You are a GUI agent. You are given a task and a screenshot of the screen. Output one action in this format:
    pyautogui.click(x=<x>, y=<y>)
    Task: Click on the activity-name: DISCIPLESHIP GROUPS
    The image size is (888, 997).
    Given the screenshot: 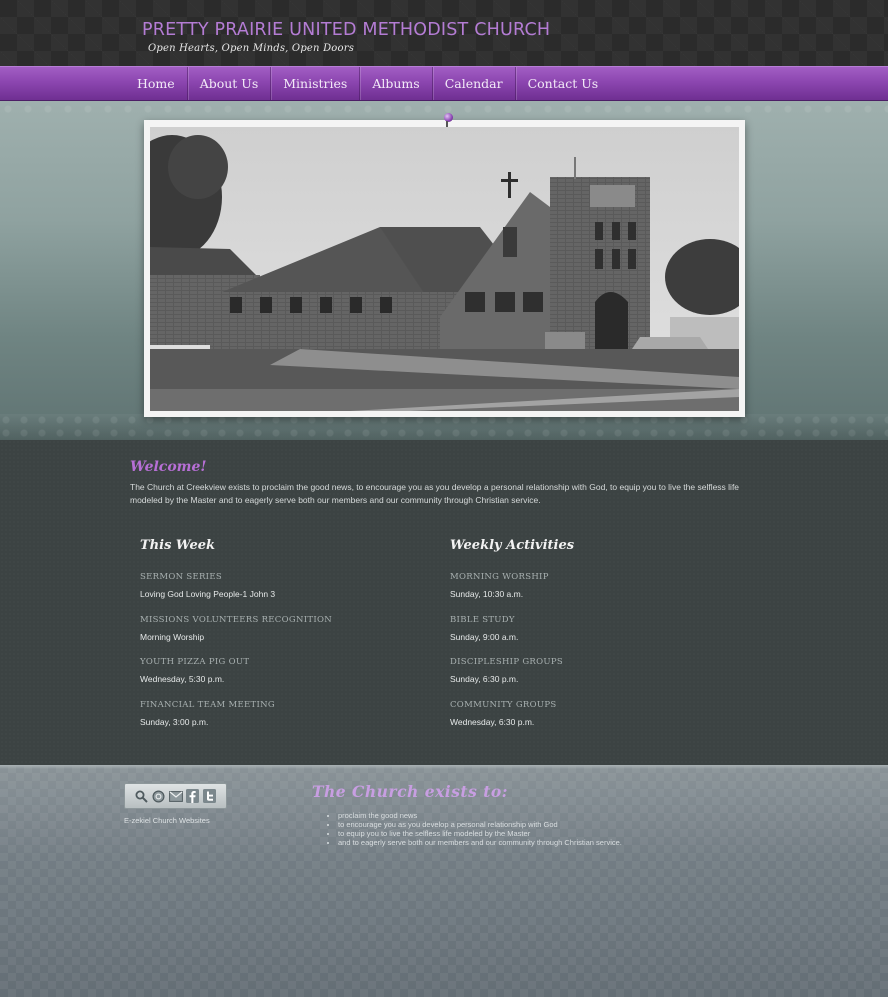 What is the action you would take?
    pyautogui.click(x=595, y=662)
    